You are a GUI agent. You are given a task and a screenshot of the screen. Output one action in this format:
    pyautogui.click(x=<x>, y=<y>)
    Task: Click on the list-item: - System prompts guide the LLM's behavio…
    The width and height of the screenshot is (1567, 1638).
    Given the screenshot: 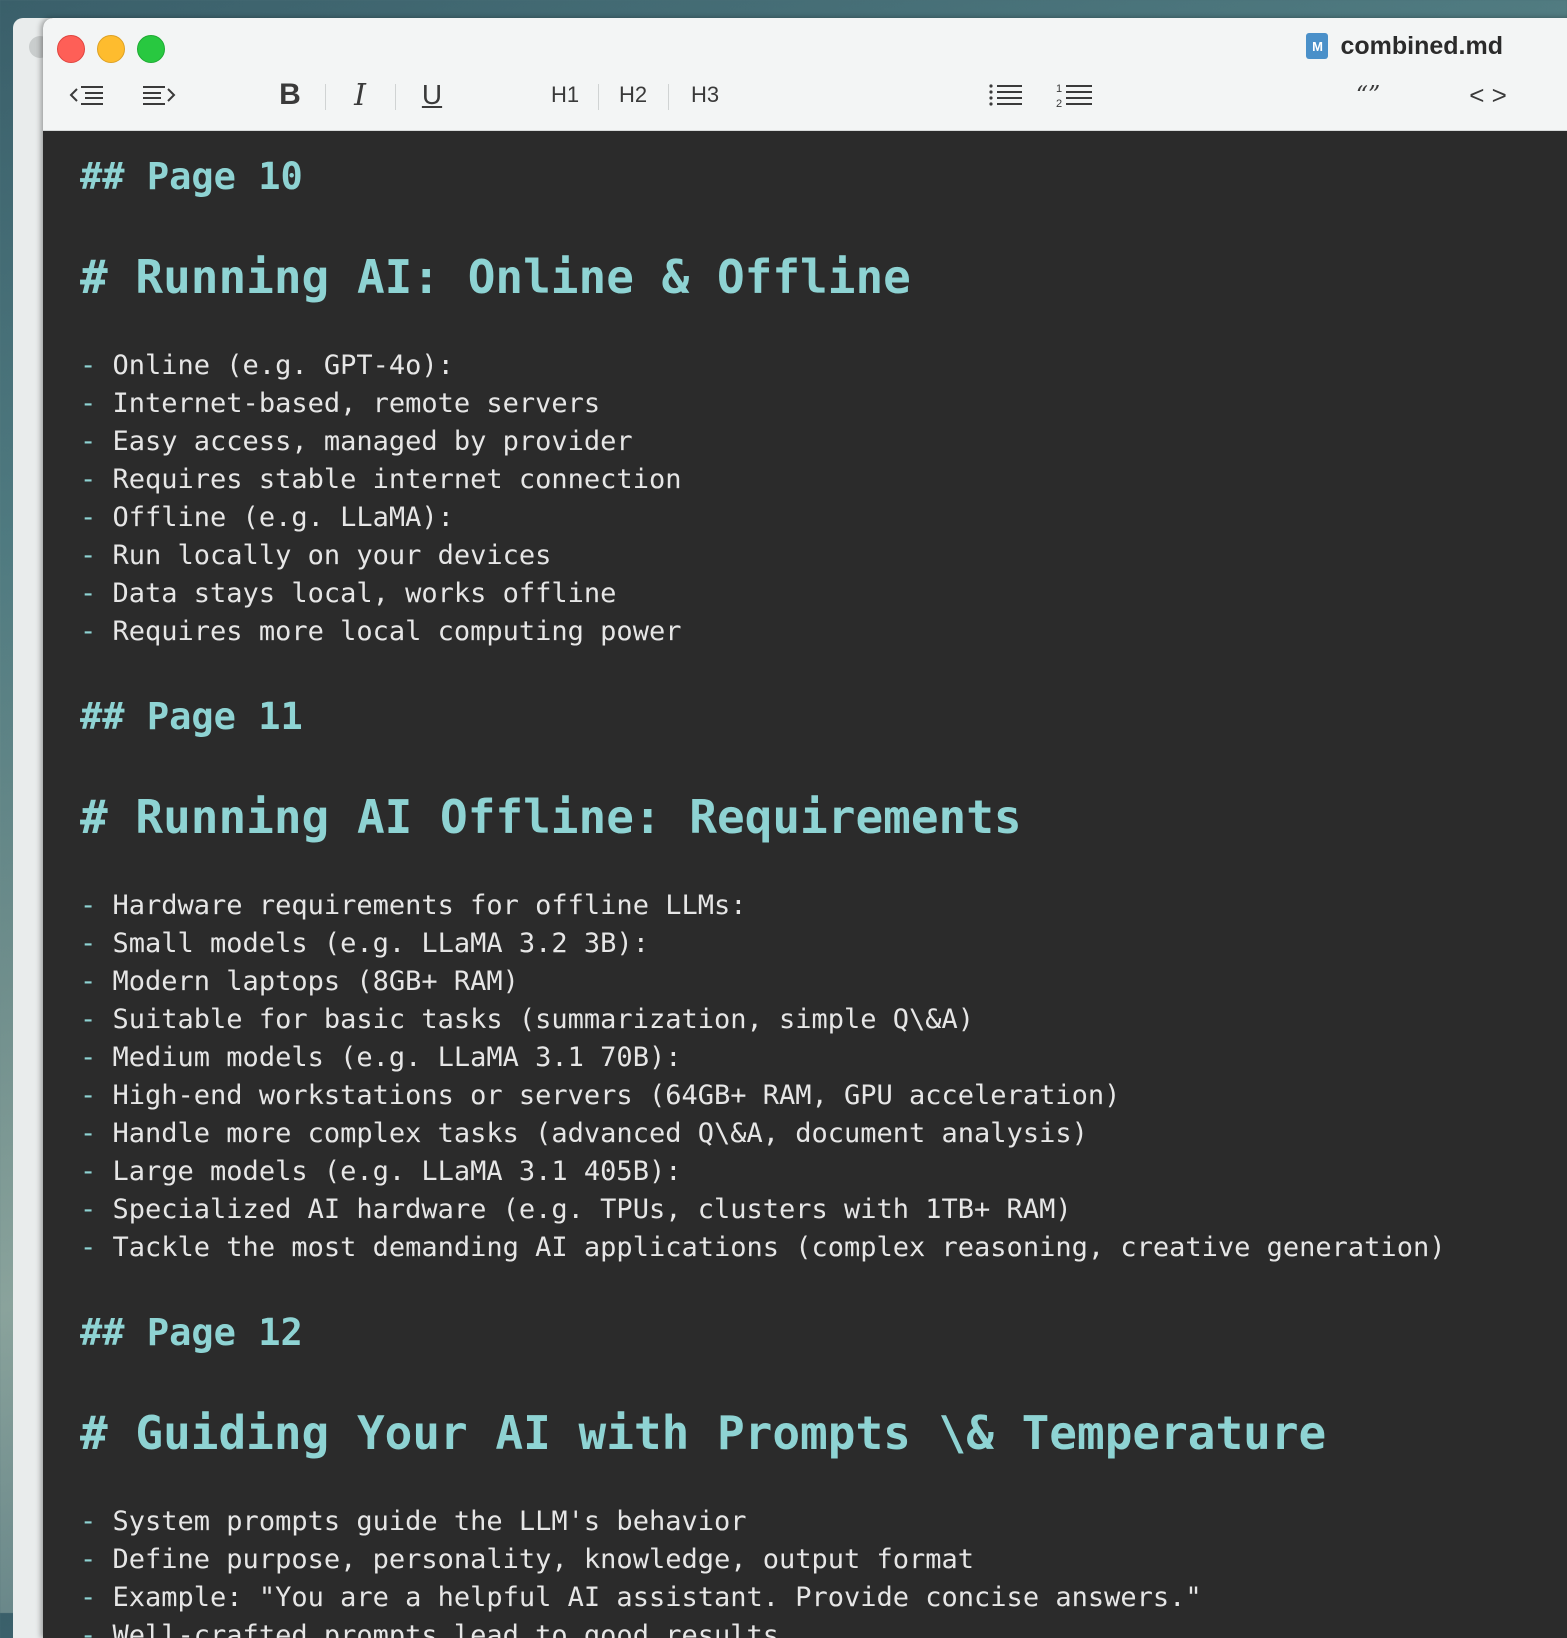 What is the action you would take?
    pyautogui.click(x=823, y=1522)
    